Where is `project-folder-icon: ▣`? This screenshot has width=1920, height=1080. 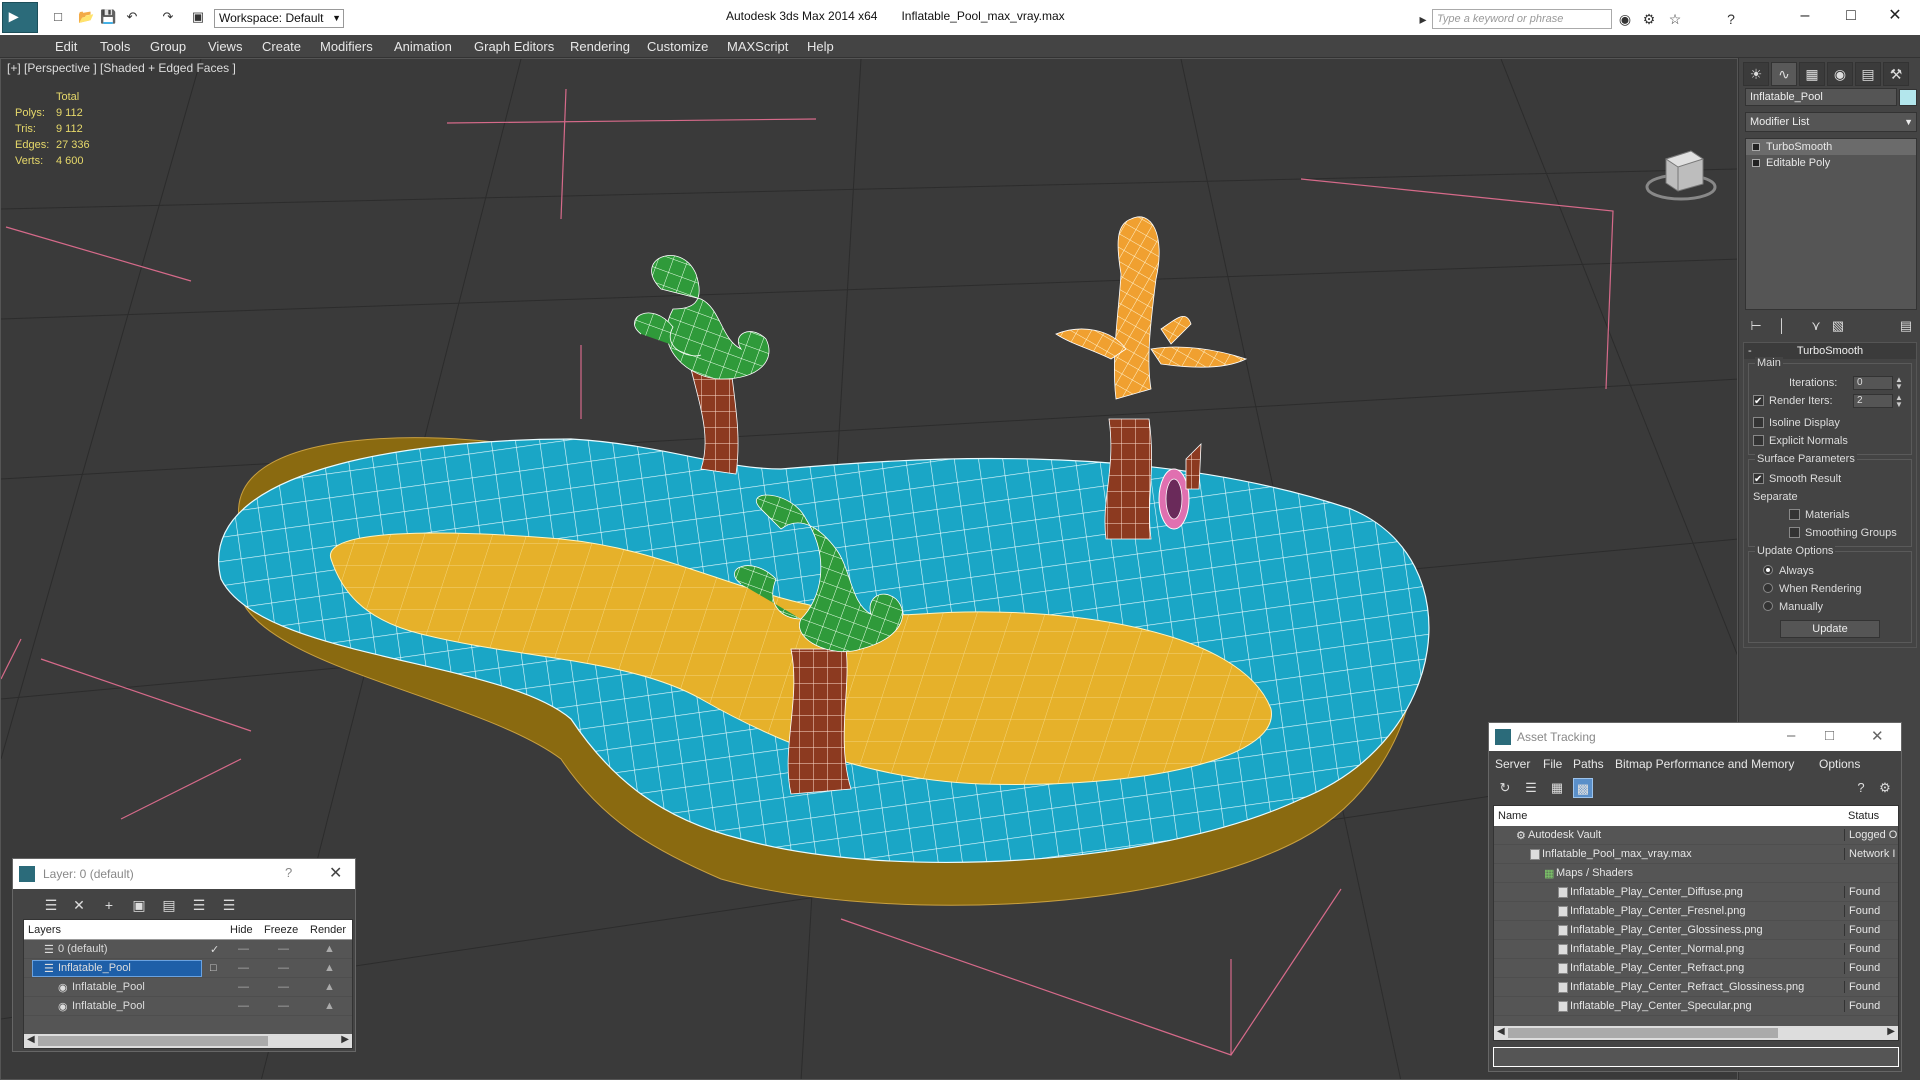 project-folder-icon: ▣ is located at coordinates (198, 17).